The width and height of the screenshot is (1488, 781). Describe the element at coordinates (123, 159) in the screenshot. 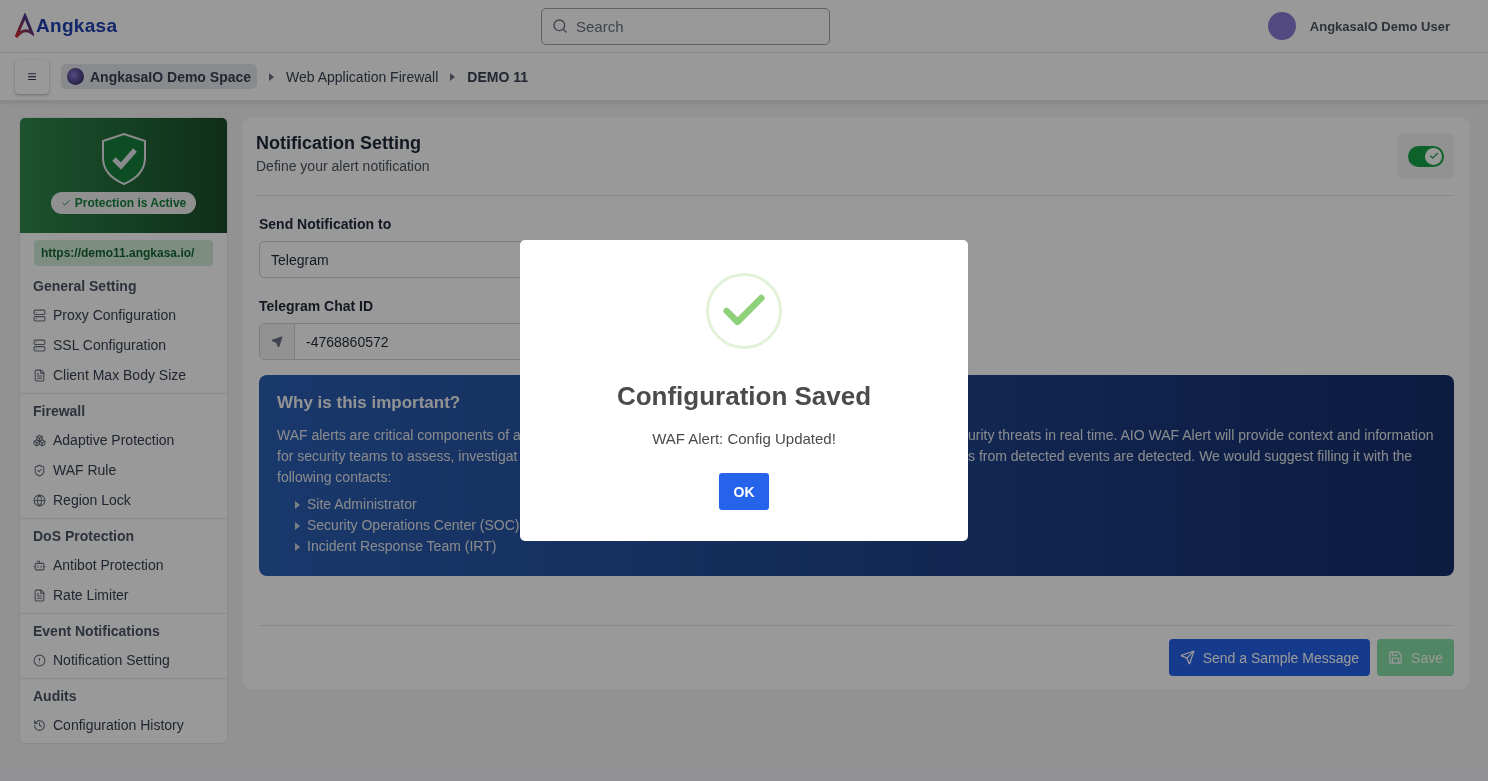

I see `shield-check-icon` at that location.